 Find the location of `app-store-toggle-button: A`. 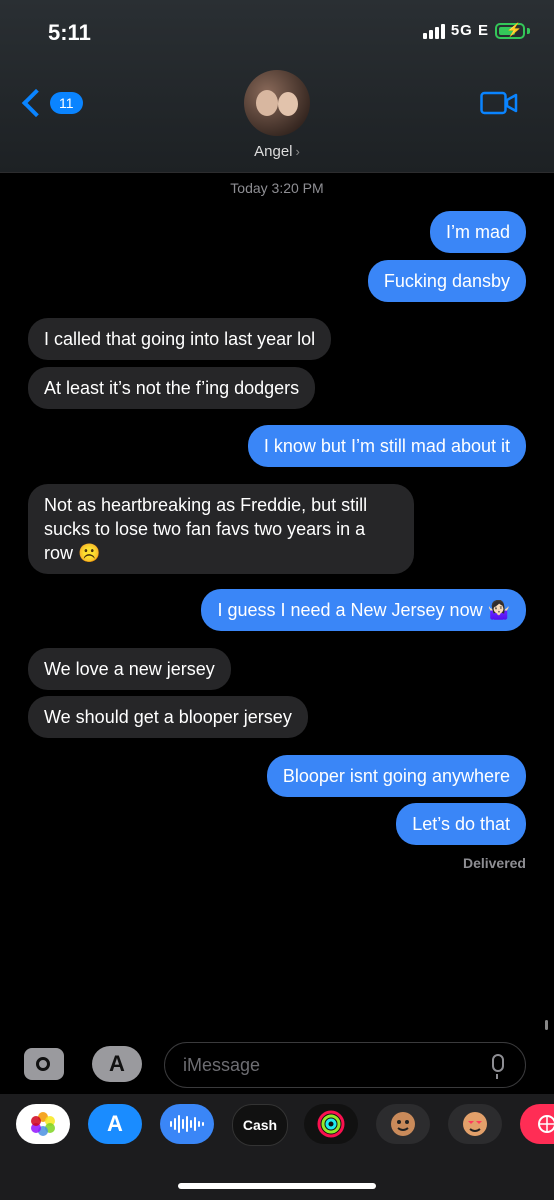

app-store-toggle-button: A is located at coordinates (117, 1064).